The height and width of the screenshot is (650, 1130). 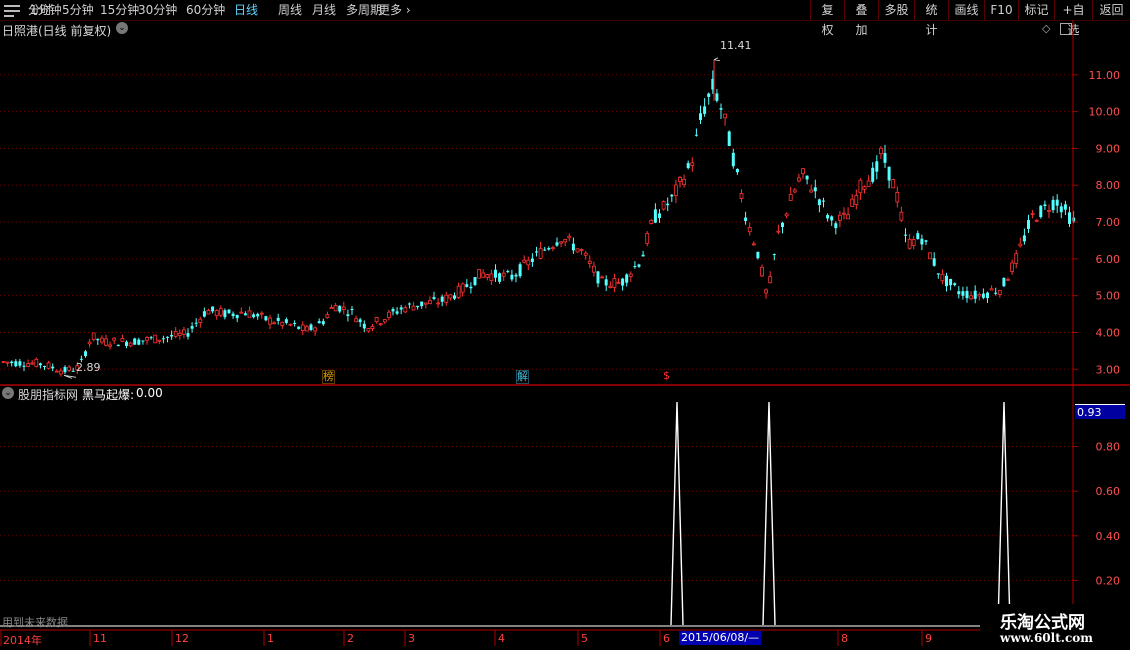 I want to click on year-label: 2014年, so click(x=22, y=640).